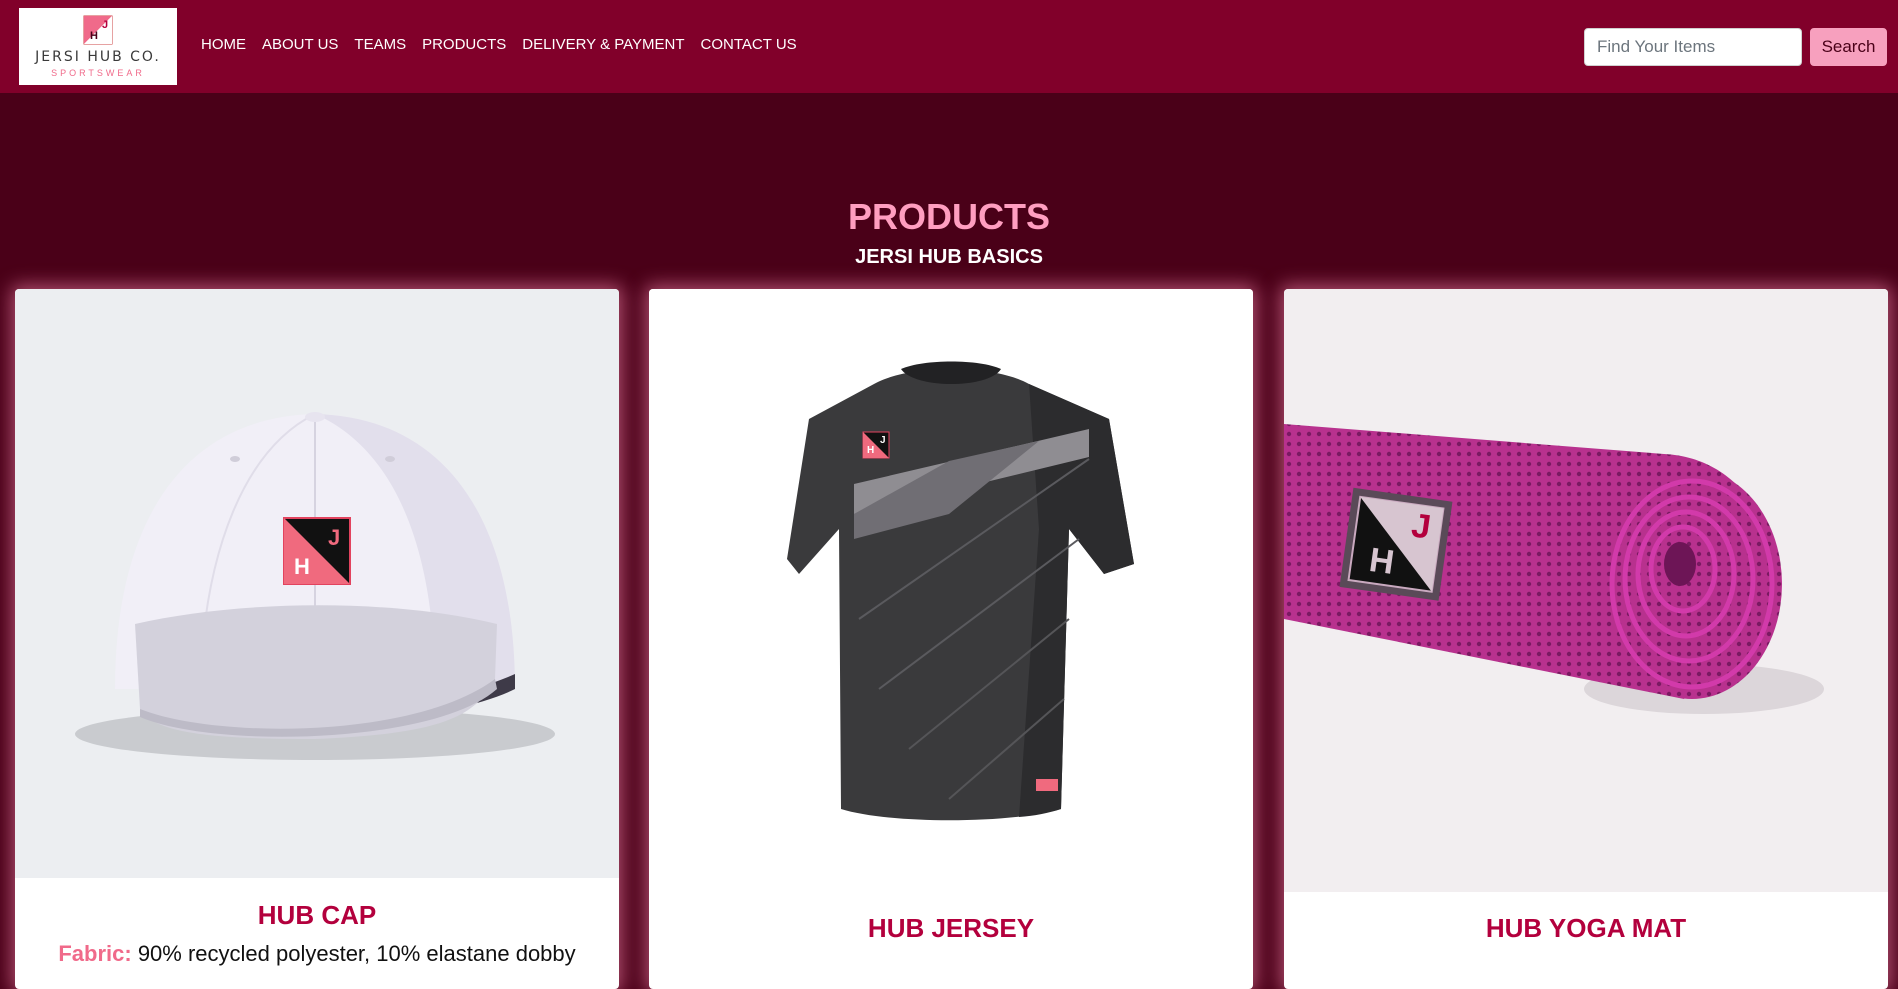 Image resolution: width=1898 pixels, height=989 pixels. Describe the element at coordinates (380, 44) in the screenshot. I see `nav-link-teams: TEAMS` at that location.